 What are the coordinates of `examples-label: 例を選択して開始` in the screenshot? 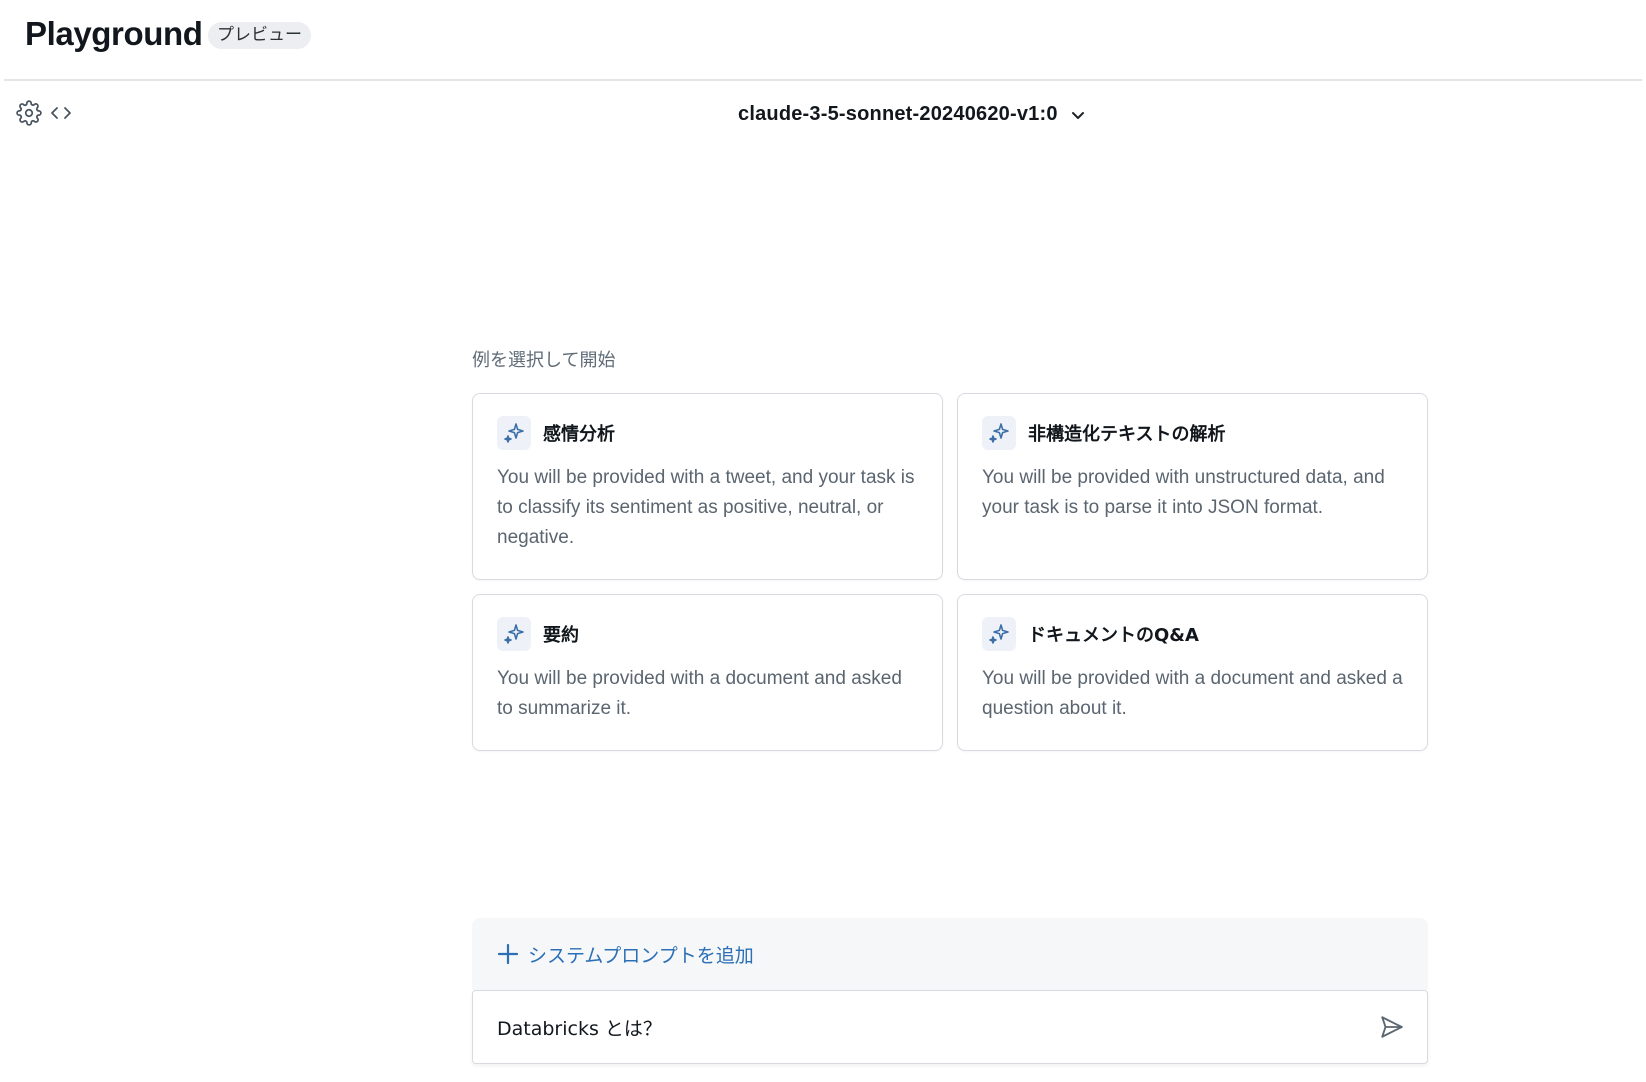 It's located at (544, 360).